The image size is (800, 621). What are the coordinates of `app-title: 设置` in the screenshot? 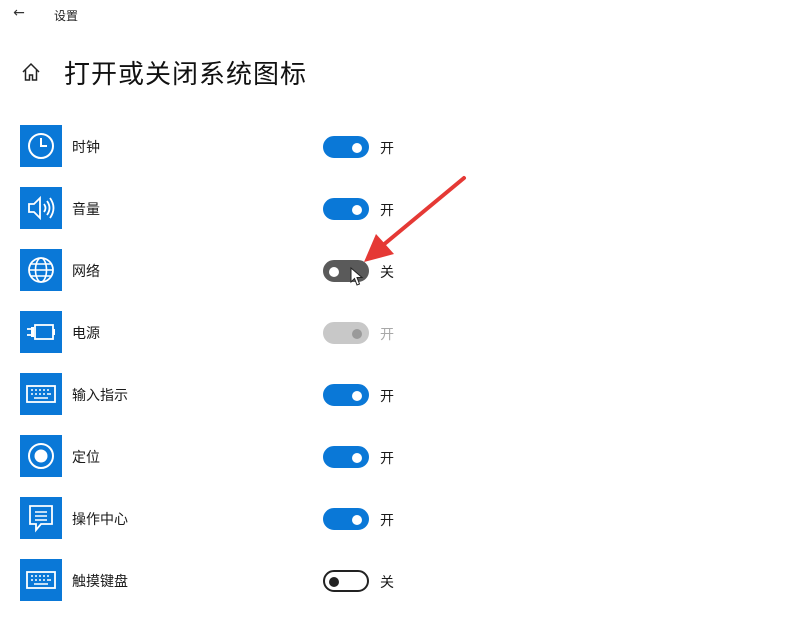 It's located at (66, 16).